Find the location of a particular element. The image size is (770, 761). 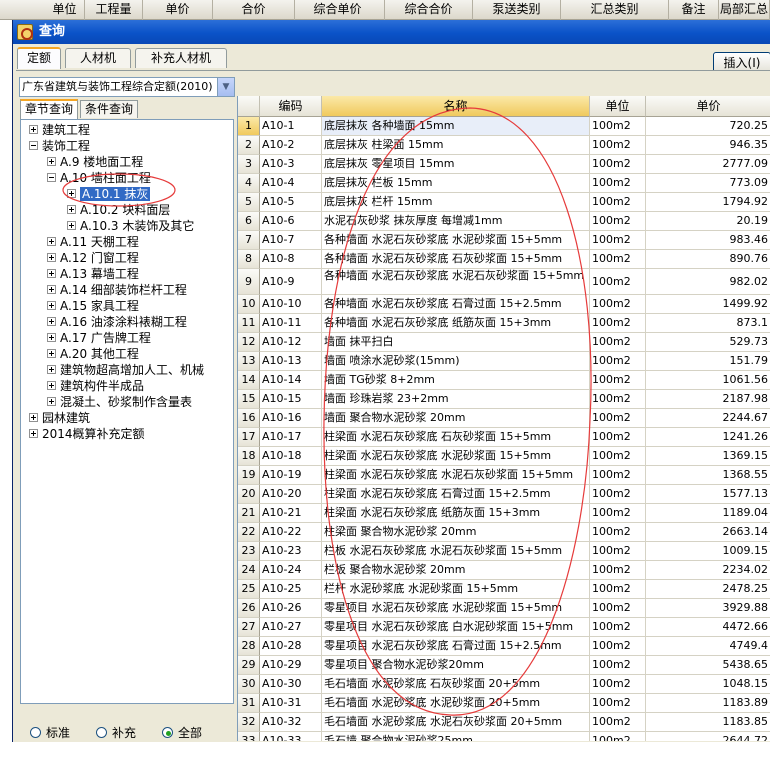

tree-node: 装饰工程 is located at coordinates (59, 146).